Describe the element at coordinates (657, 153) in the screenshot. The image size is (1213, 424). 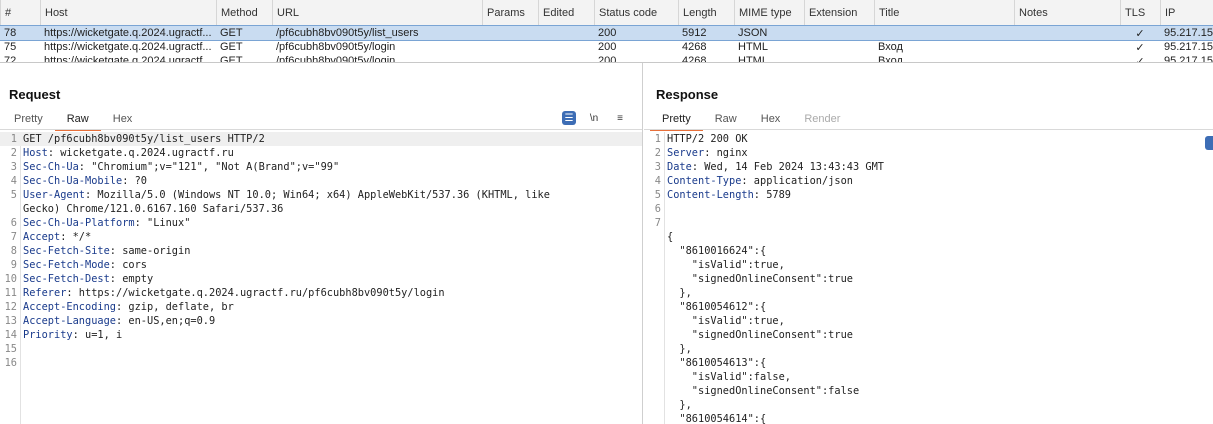
I see `line-number: 2` at that location.